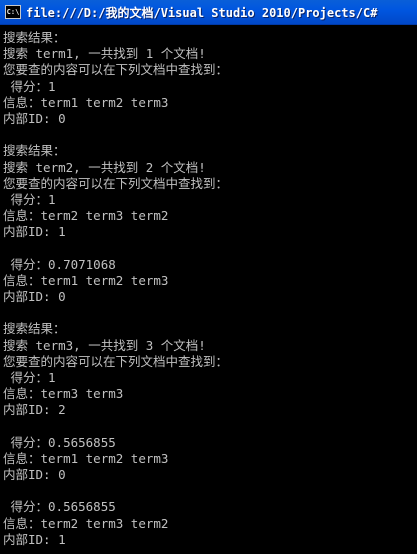 This screenshot has height=554, width=417. Describe the element at coordinates (104, 345) in the screenshot. I see `console-line: 搜索 term3, 一共找到 3 个文档!` at that location.